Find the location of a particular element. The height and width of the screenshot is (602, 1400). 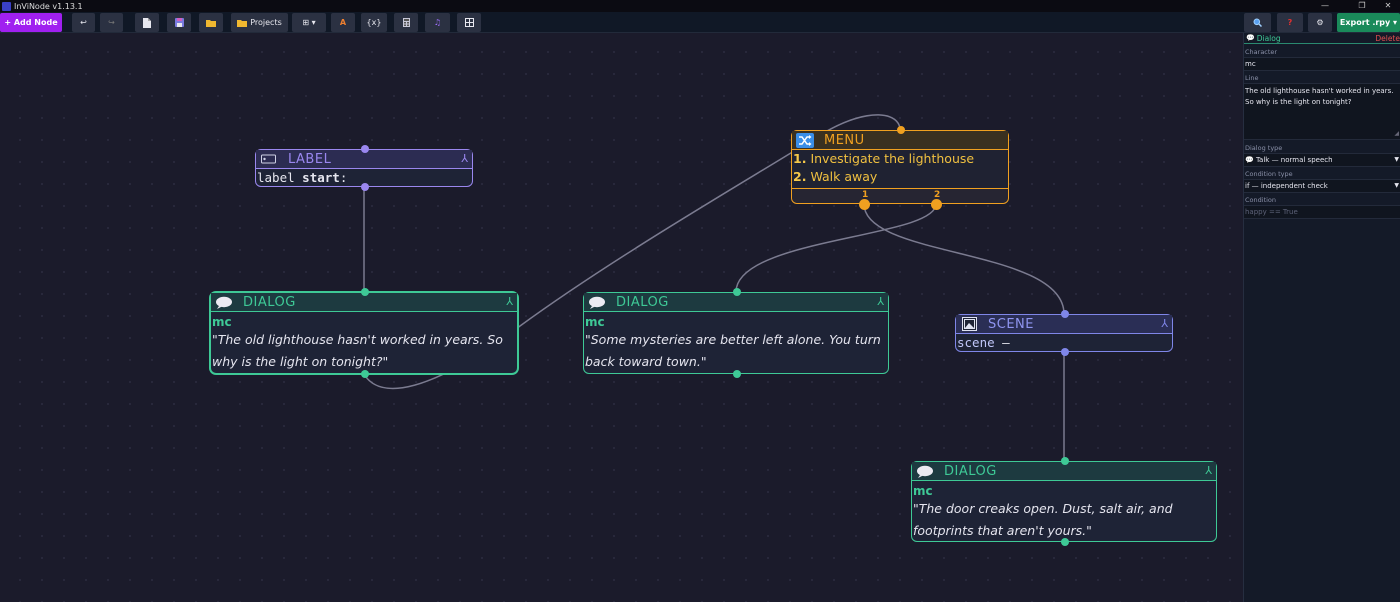

grid-button is located at coordinates (469, 22).